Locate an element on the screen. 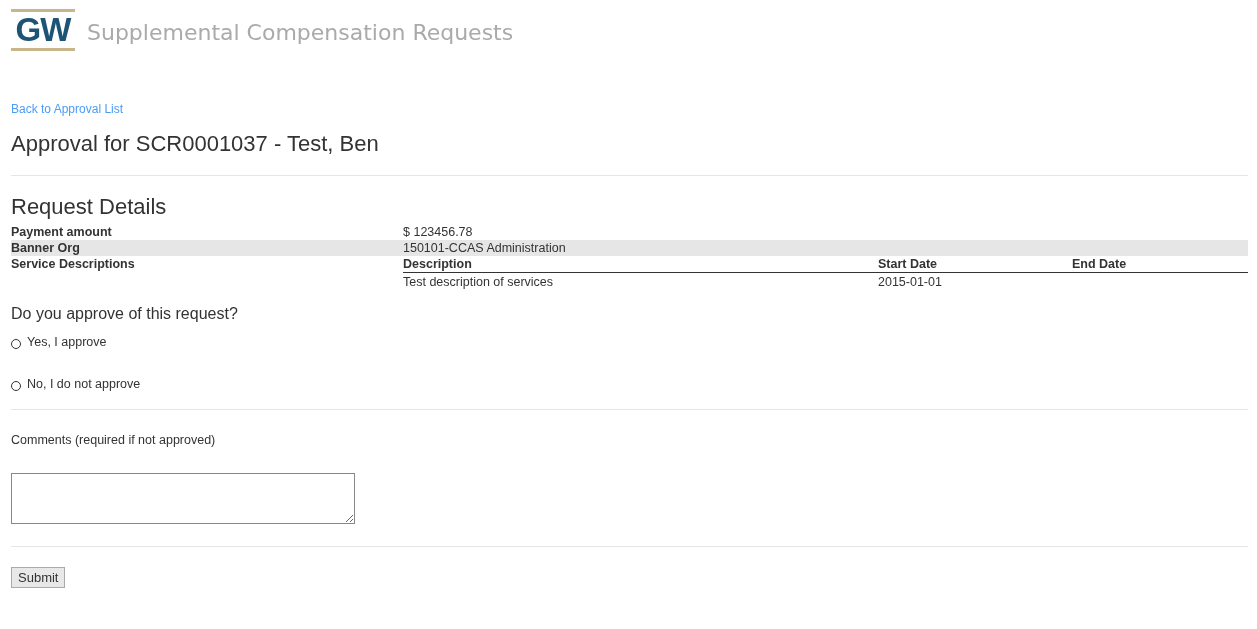 This screenshot has width=1257, height=629. radio-label: Yes, I approve is located at coordinates (67, 342).